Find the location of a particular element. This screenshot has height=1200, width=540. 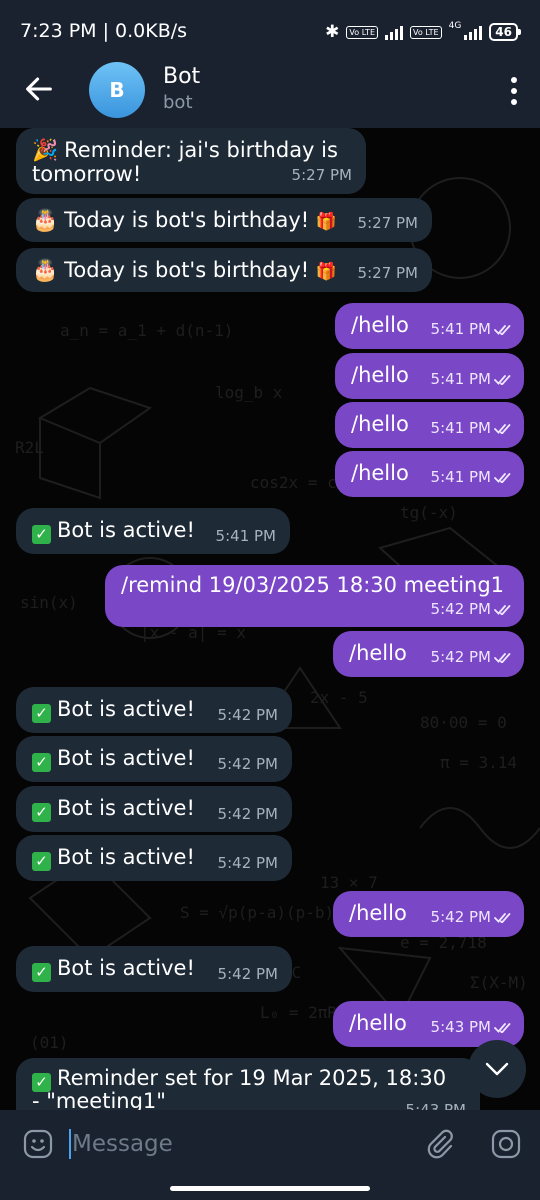

network-type: 4G is located at coordinates (455, 26).